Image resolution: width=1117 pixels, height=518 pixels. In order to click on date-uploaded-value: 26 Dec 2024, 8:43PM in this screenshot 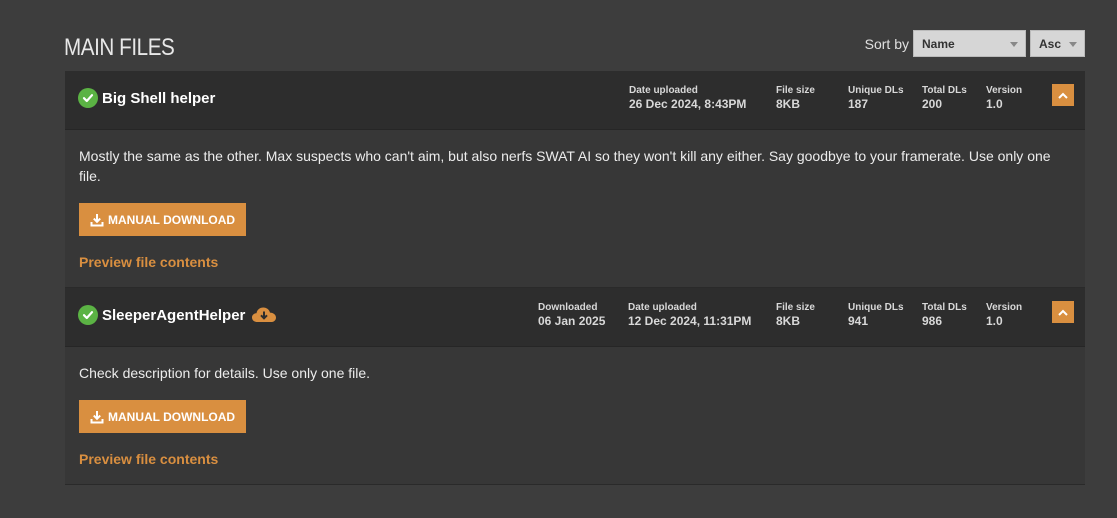, I will do `click(688, 104)`.